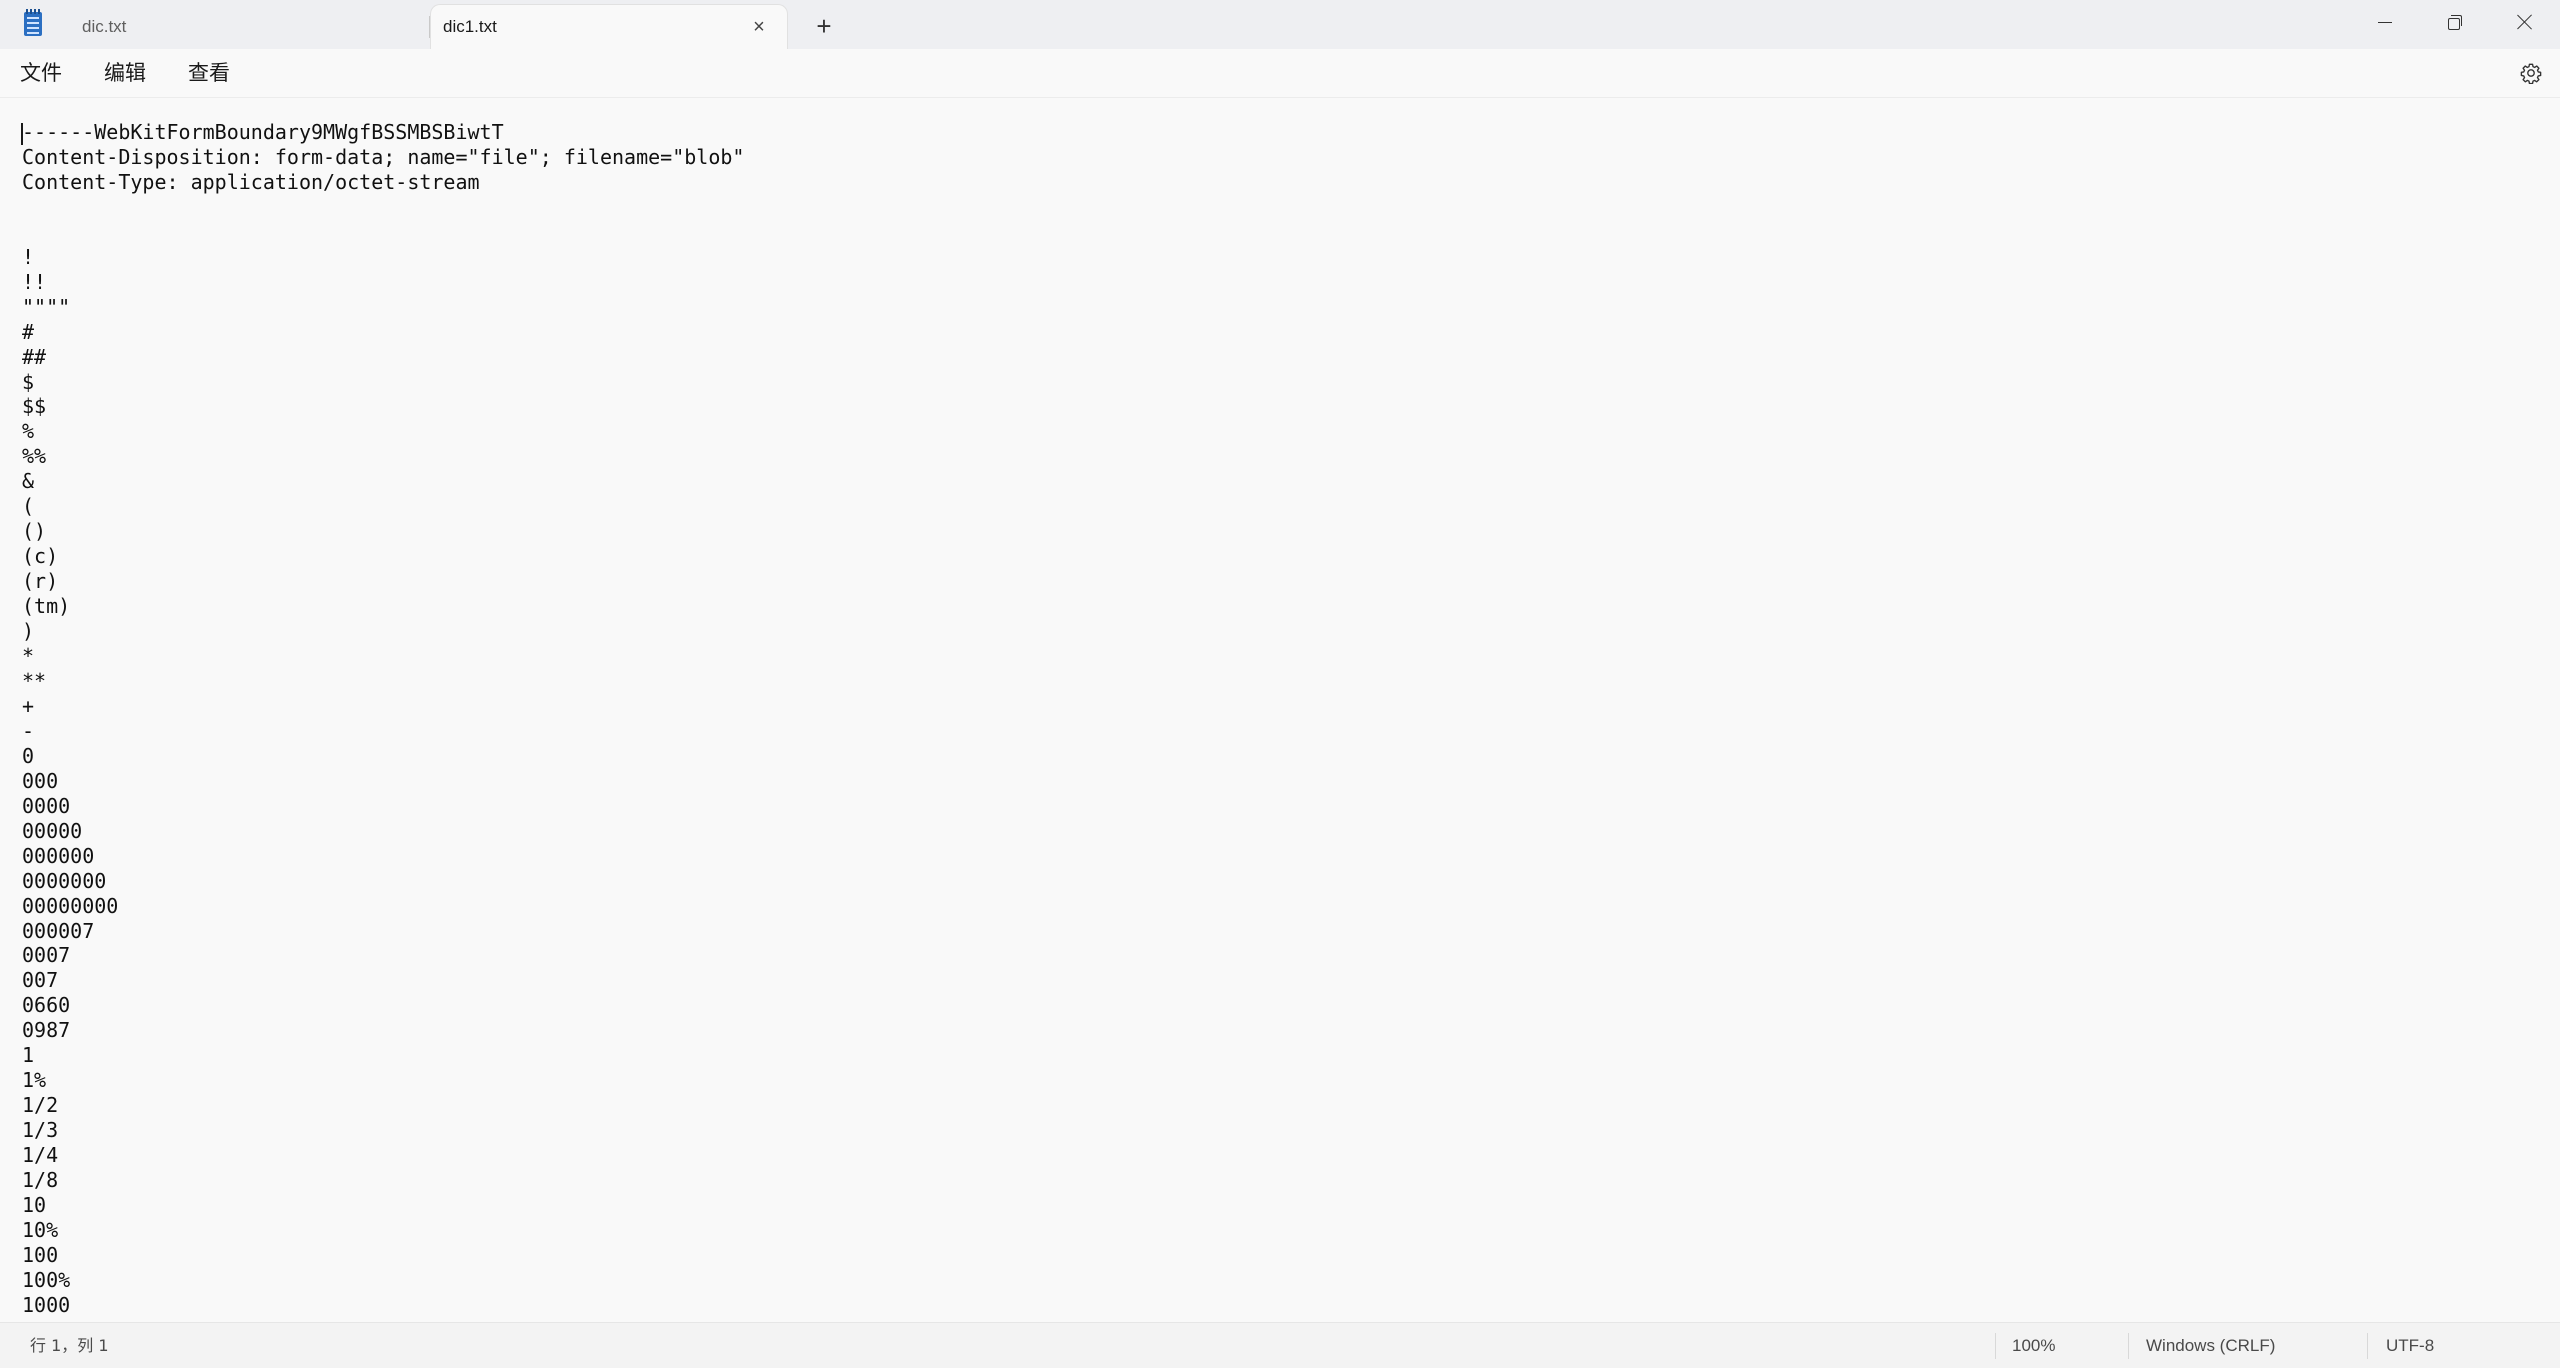 The image size is (2560, 1368). Describe the element at coordinates (824, 26) in the screenshot. I see `plus-icon: +` at that location.